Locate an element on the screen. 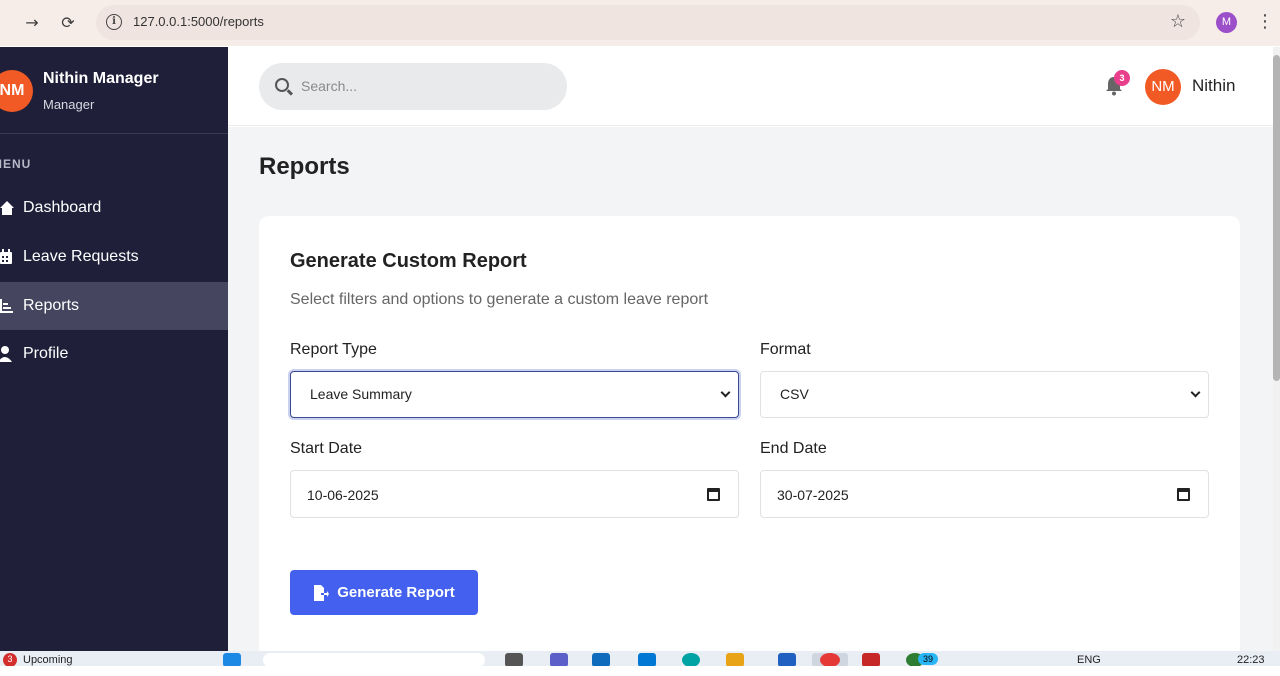 This screenshot has width=1280, height=676. generate-report-button: Generate Report is located at coordinates (384, 592).